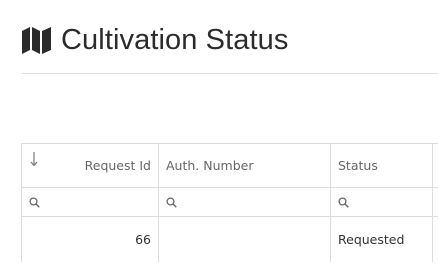  I want to click on column-header-label: Auth. Number, so click(210, 165).